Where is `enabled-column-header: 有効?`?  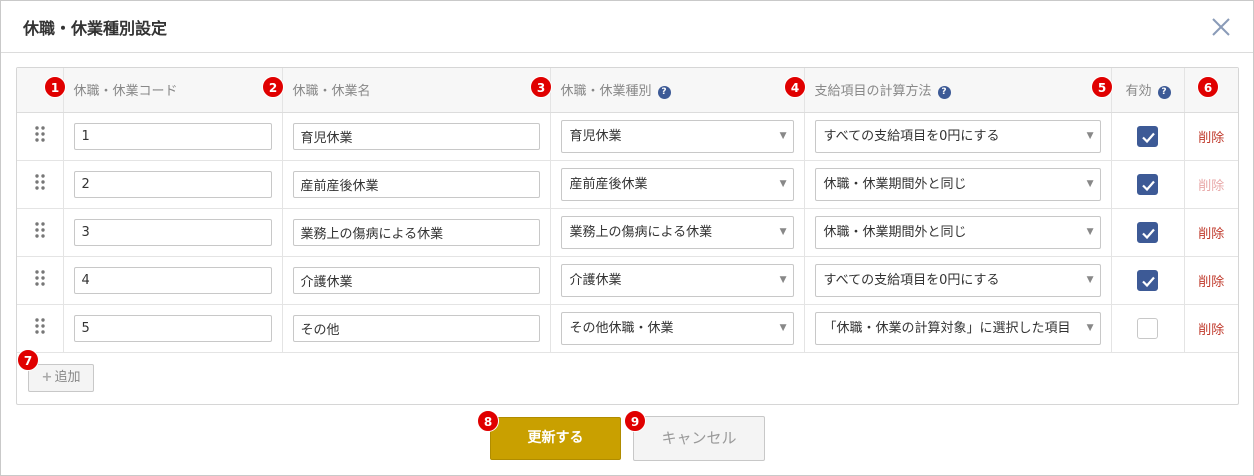
enabled-column-header: 有効? is located at coordinates (1148, 90).